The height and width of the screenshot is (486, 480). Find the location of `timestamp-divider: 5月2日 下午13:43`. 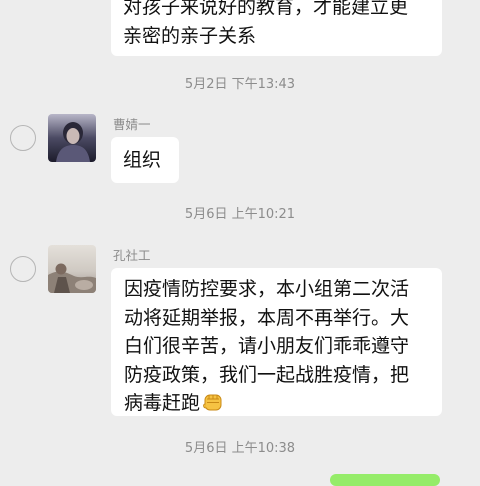

timestamp-divider: 5月2日 下午13:43 is located at coordinates (240, 84).